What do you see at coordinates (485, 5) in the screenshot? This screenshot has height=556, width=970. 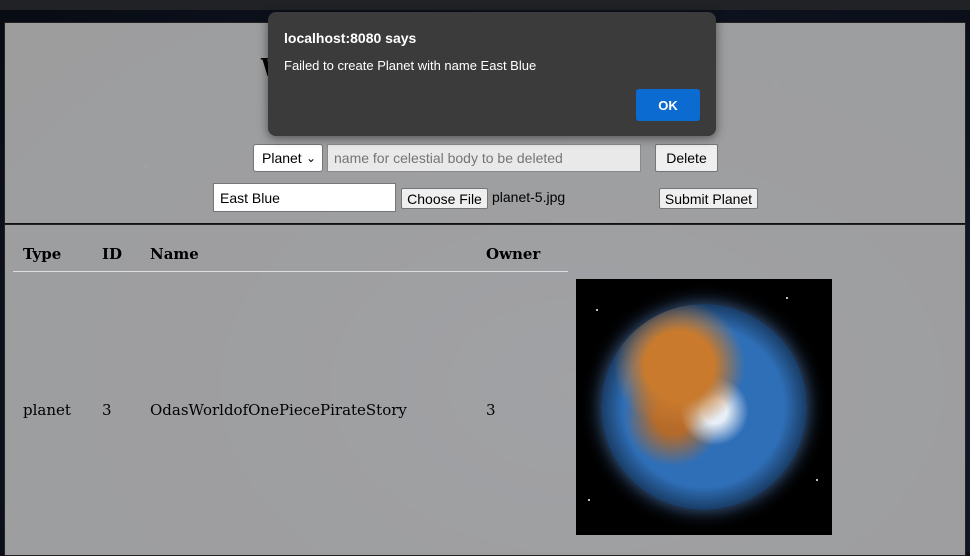 I see `browser-top-strip` at bounding box center [485, 5].